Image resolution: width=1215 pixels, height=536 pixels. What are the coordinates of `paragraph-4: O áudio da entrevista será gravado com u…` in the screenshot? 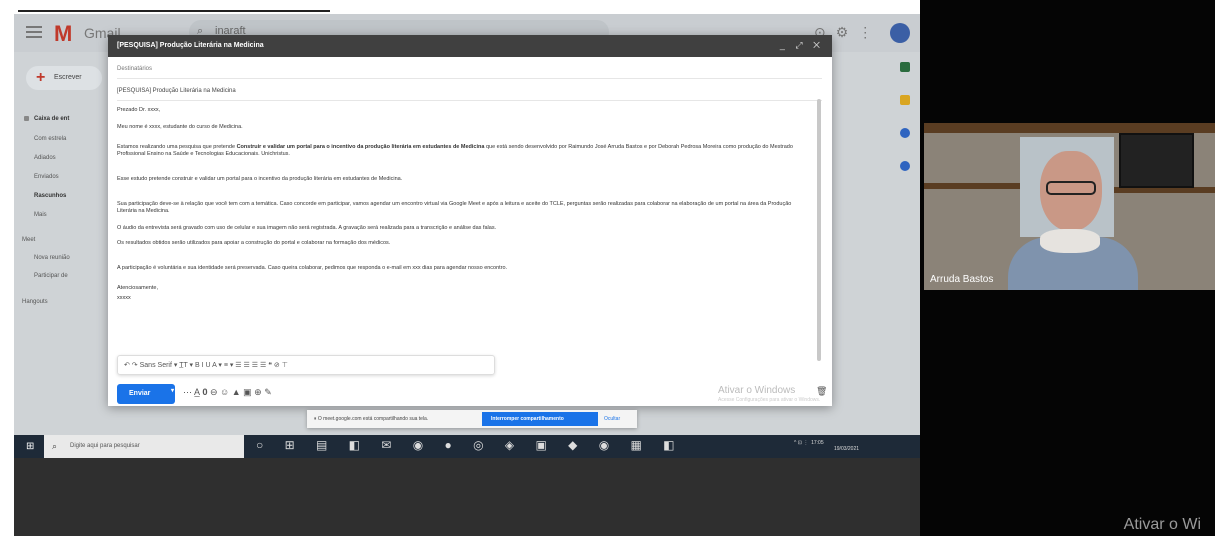 It's located at (307, 228).